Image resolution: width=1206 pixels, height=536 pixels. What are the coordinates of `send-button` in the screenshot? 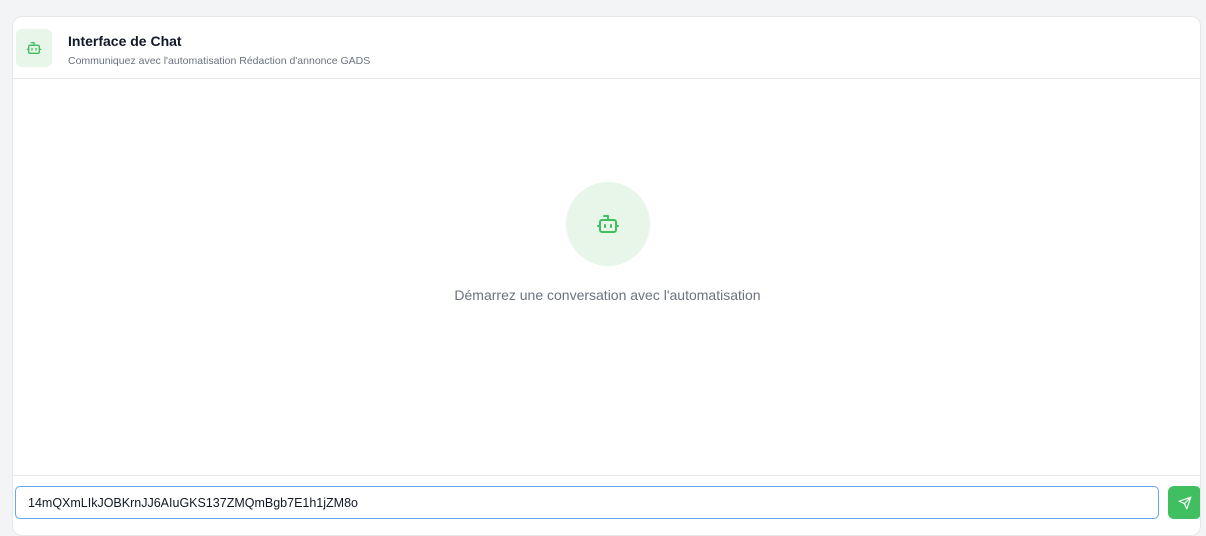 It's located at (1184, 502).